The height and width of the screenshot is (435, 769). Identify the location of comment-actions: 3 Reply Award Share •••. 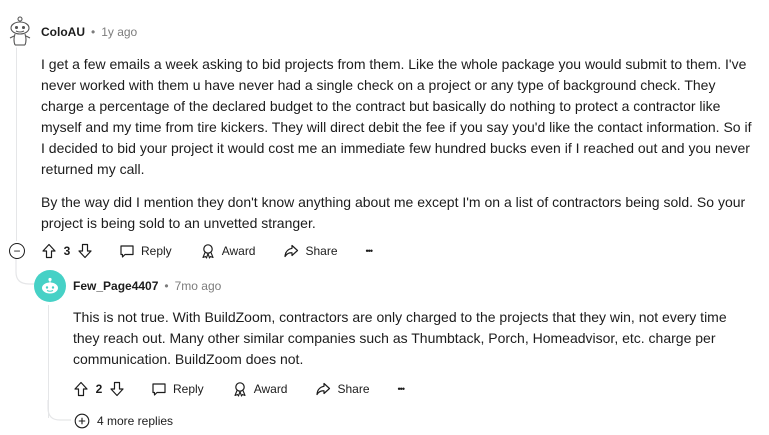
(207, 251).